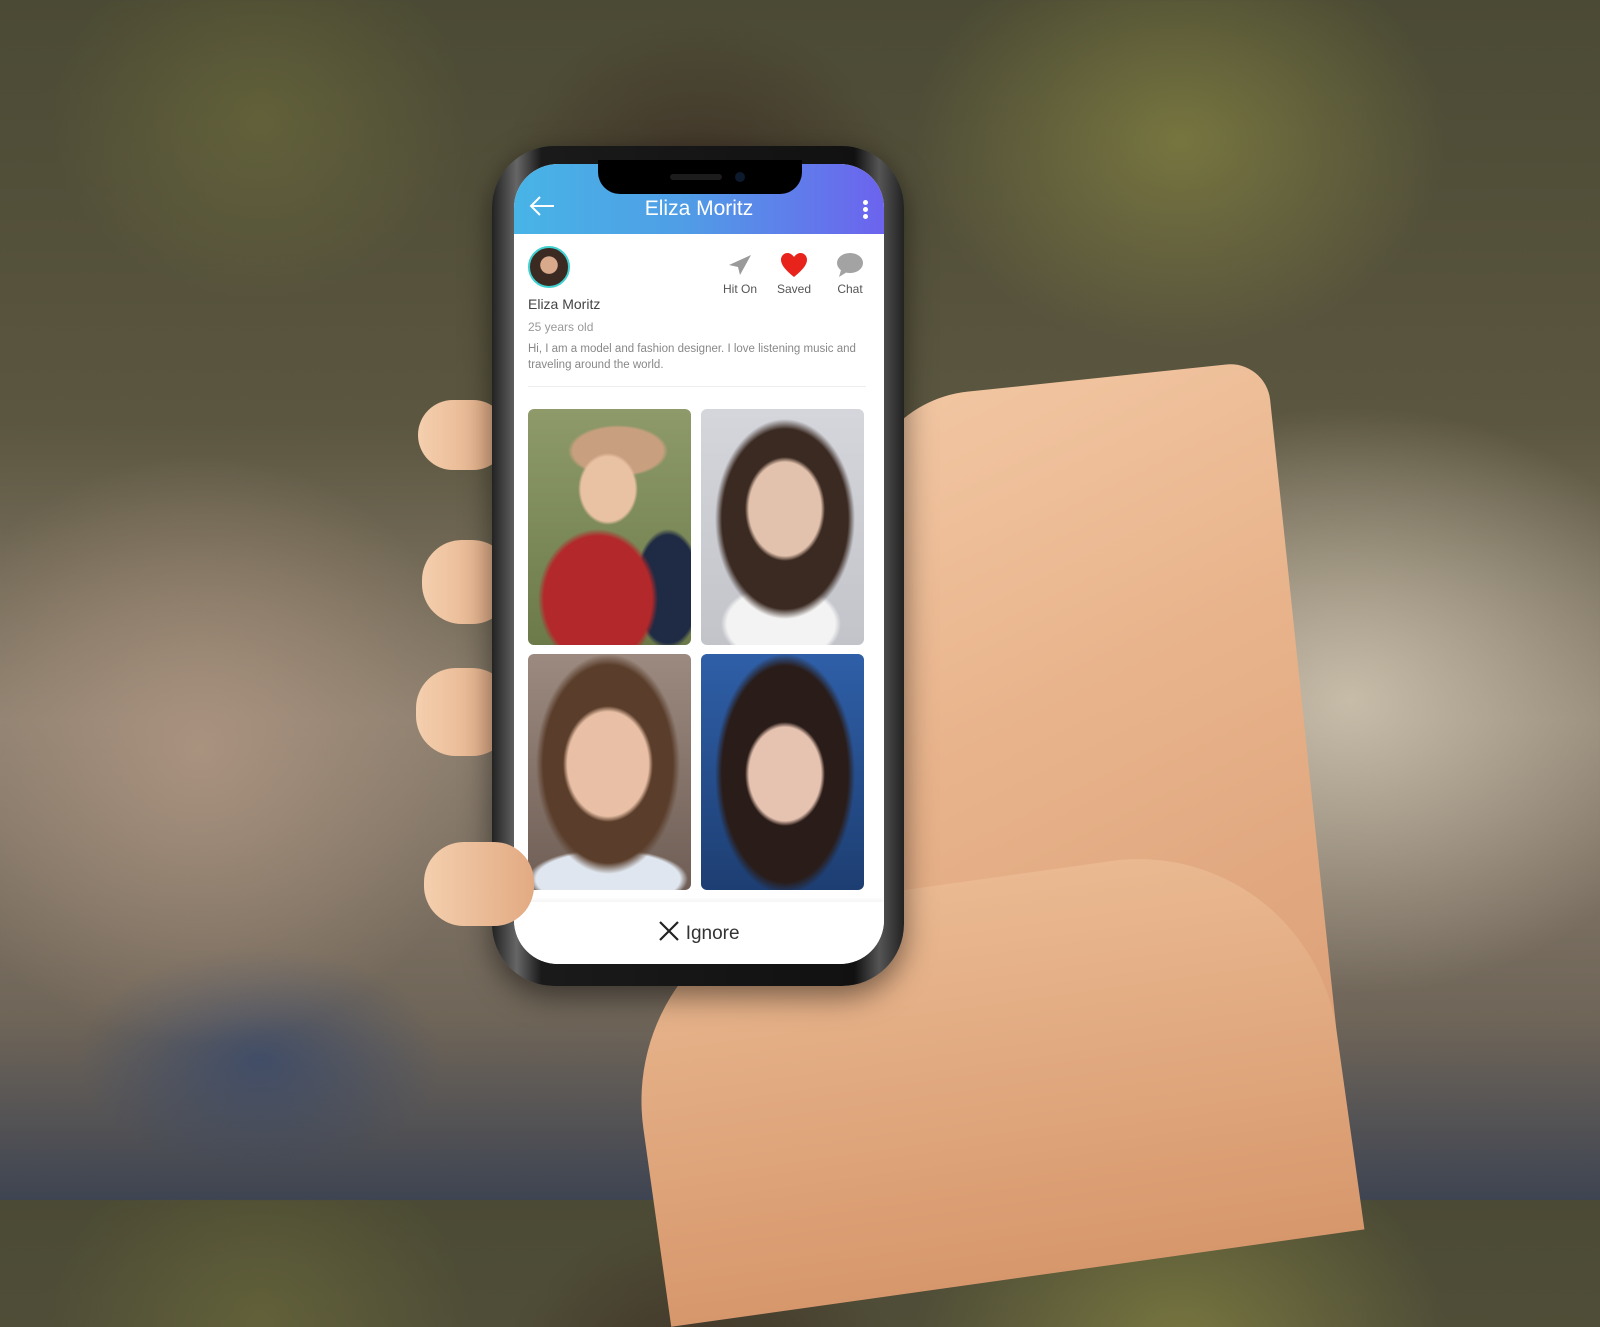 Image resolution: width=1600 pixels, height=1327 pixels. I want to click on hit-on-label: Hit On, so click(739, 289).